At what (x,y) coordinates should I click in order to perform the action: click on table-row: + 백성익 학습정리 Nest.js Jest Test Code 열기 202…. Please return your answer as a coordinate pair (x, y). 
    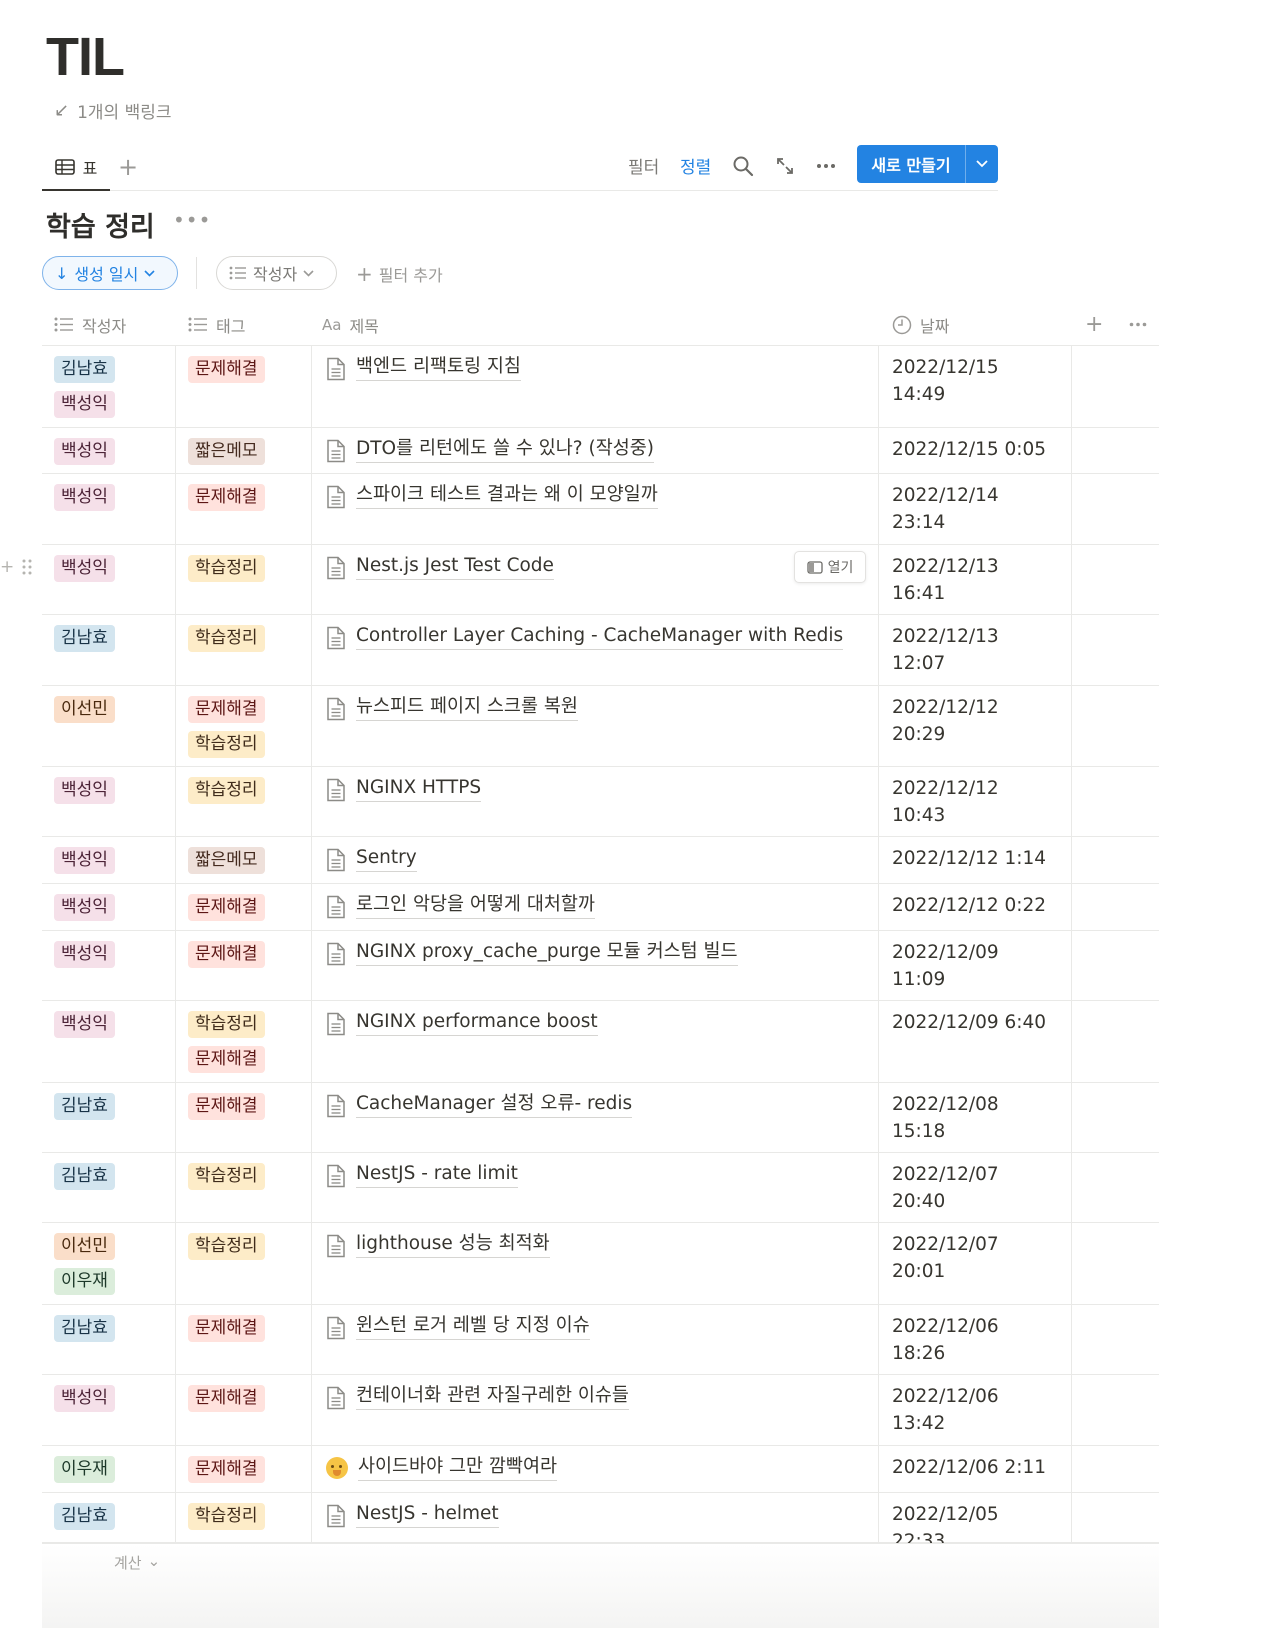
    Looking at the image, I should click on (579, 580).